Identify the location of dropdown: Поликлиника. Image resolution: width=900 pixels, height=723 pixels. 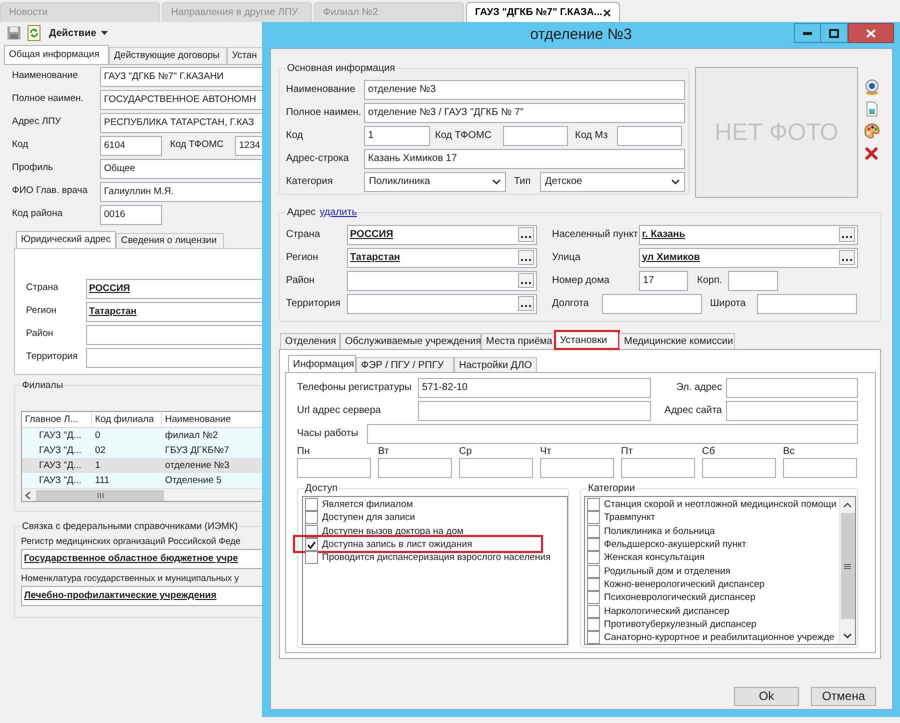
(435, 182).